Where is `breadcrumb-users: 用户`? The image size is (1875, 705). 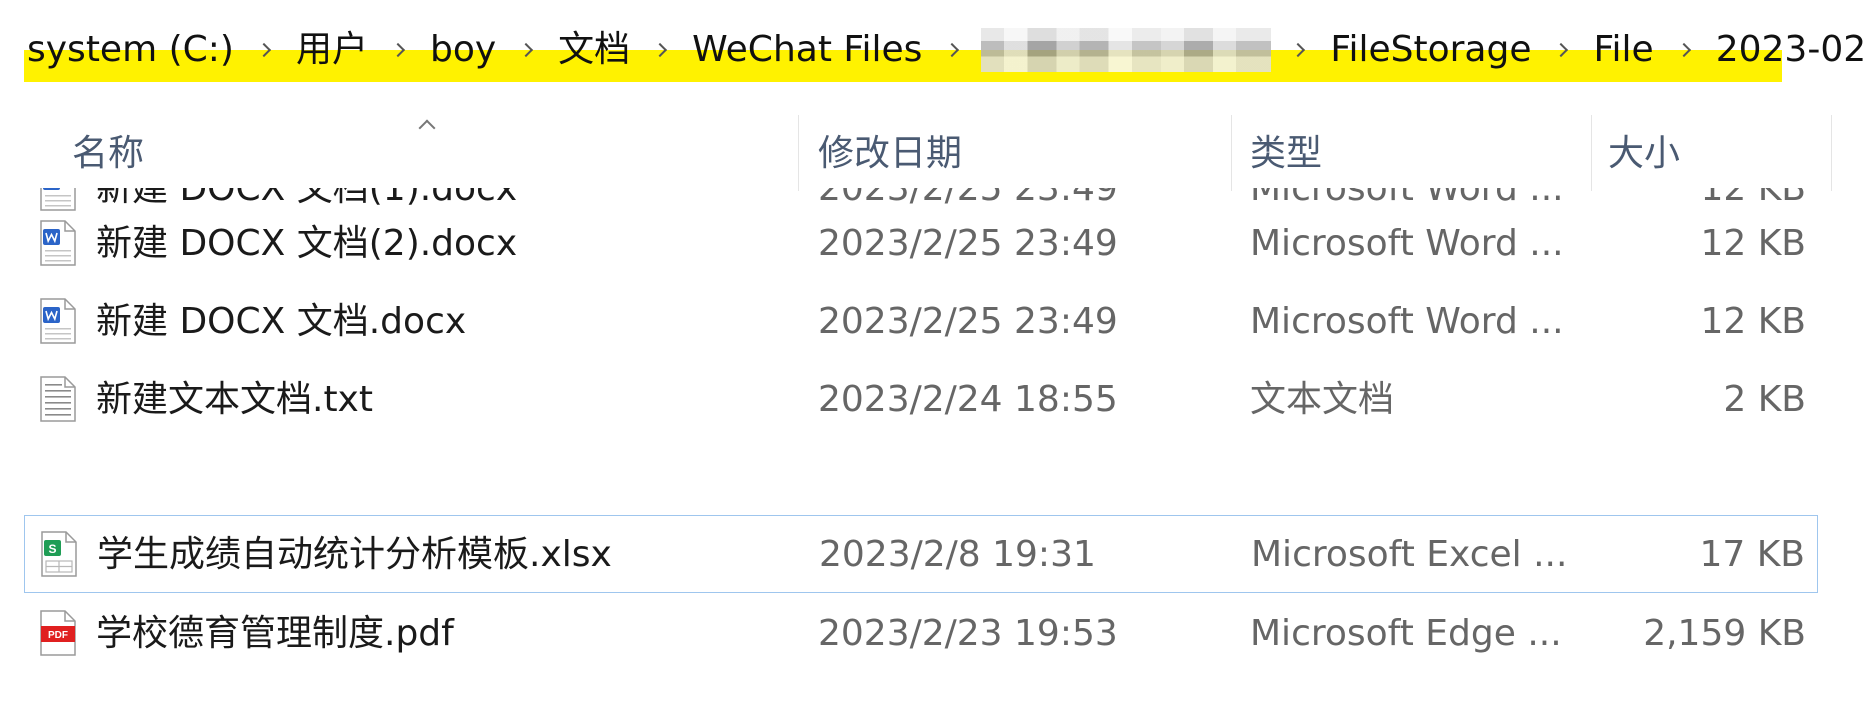 breadcrumb-users: 用户 is located at coordinates (332, 50).